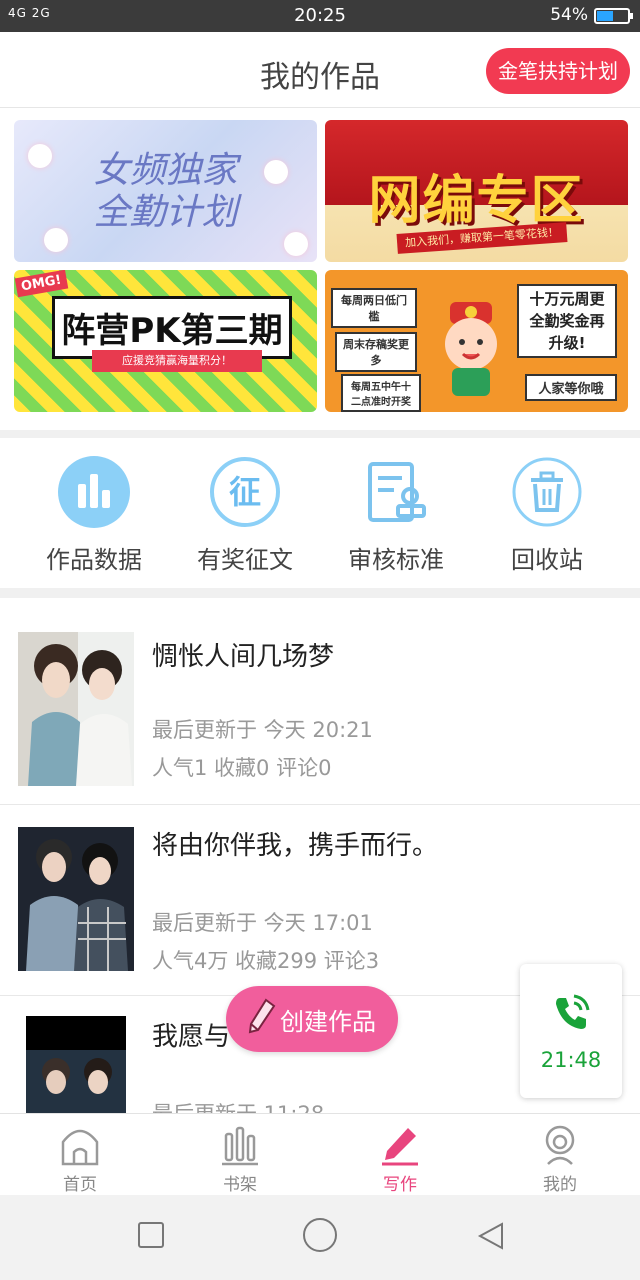  Describe the element at coordinates (41, 284) in the screenshot. I see `banner-omg: OMG!` at that location.